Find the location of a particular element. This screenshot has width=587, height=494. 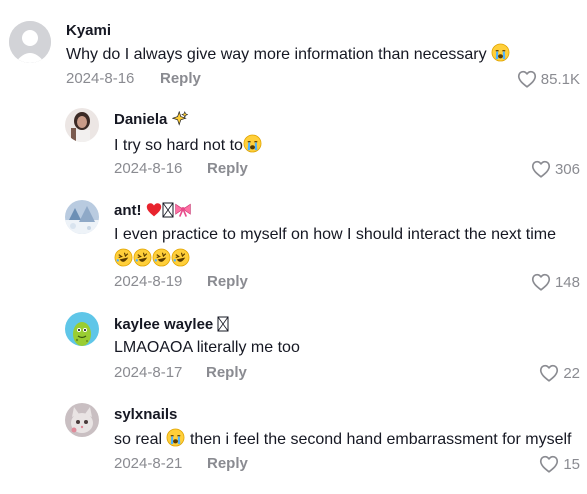

like-button: 15 is located at coordinates (559, 464).